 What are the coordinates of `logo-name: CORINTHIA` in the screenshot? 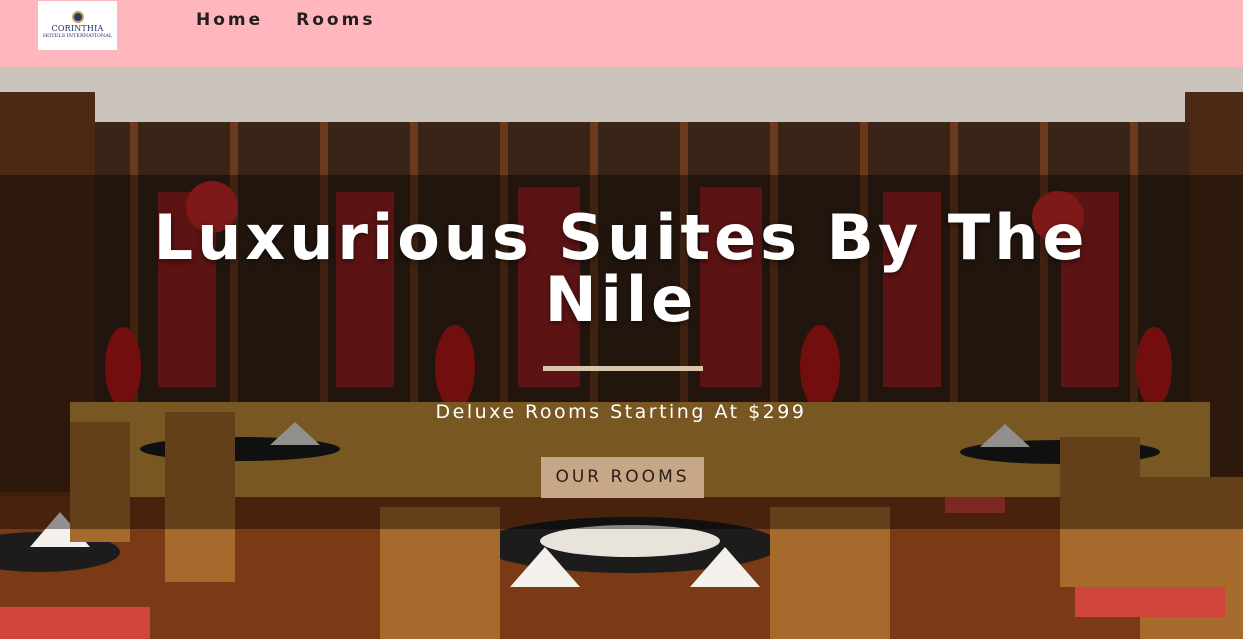 It's located at (77, 28).